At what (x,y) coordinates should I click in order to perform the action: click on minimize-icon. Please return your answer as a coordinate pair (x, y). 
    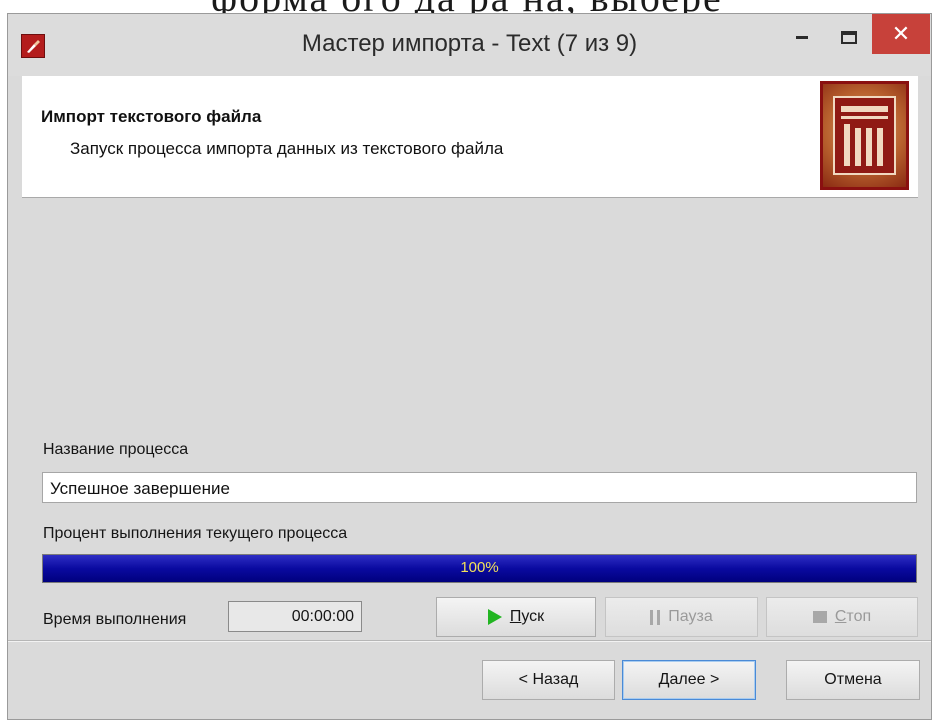
    Looking at the image, I should click on (802, 37).